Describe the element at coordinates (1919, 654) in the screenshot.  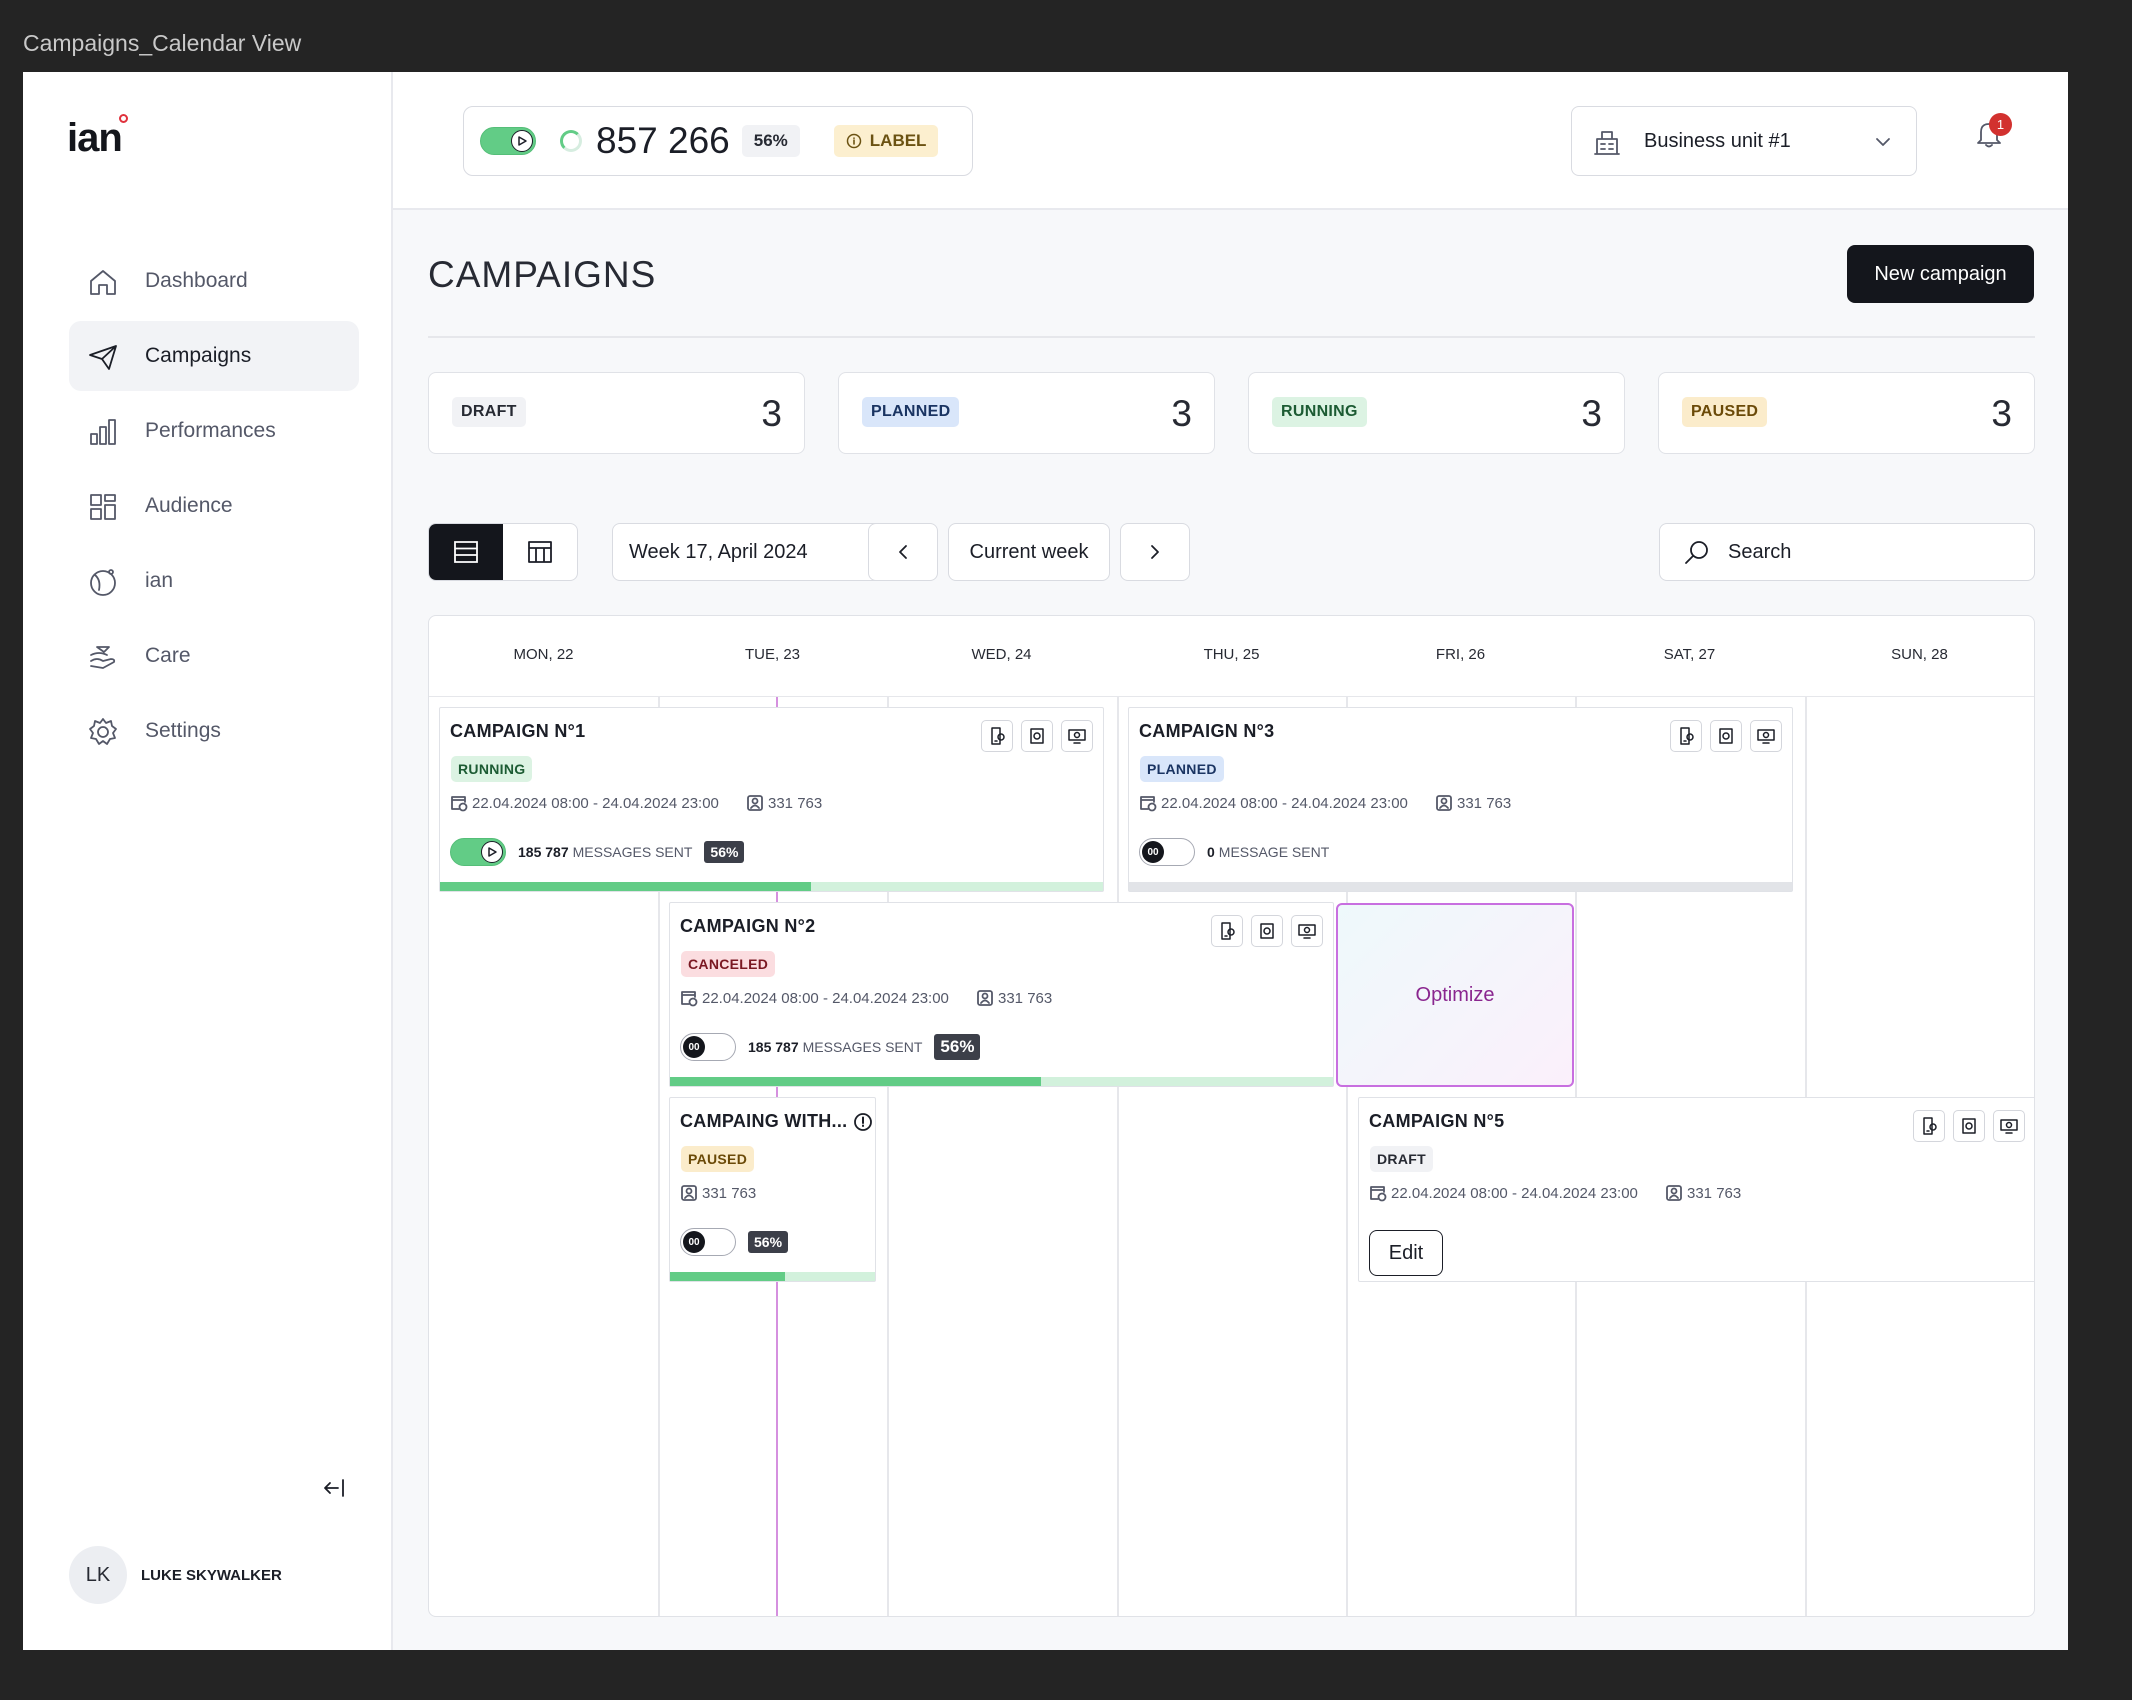
I see `day-header: SUN, 28` at that location.